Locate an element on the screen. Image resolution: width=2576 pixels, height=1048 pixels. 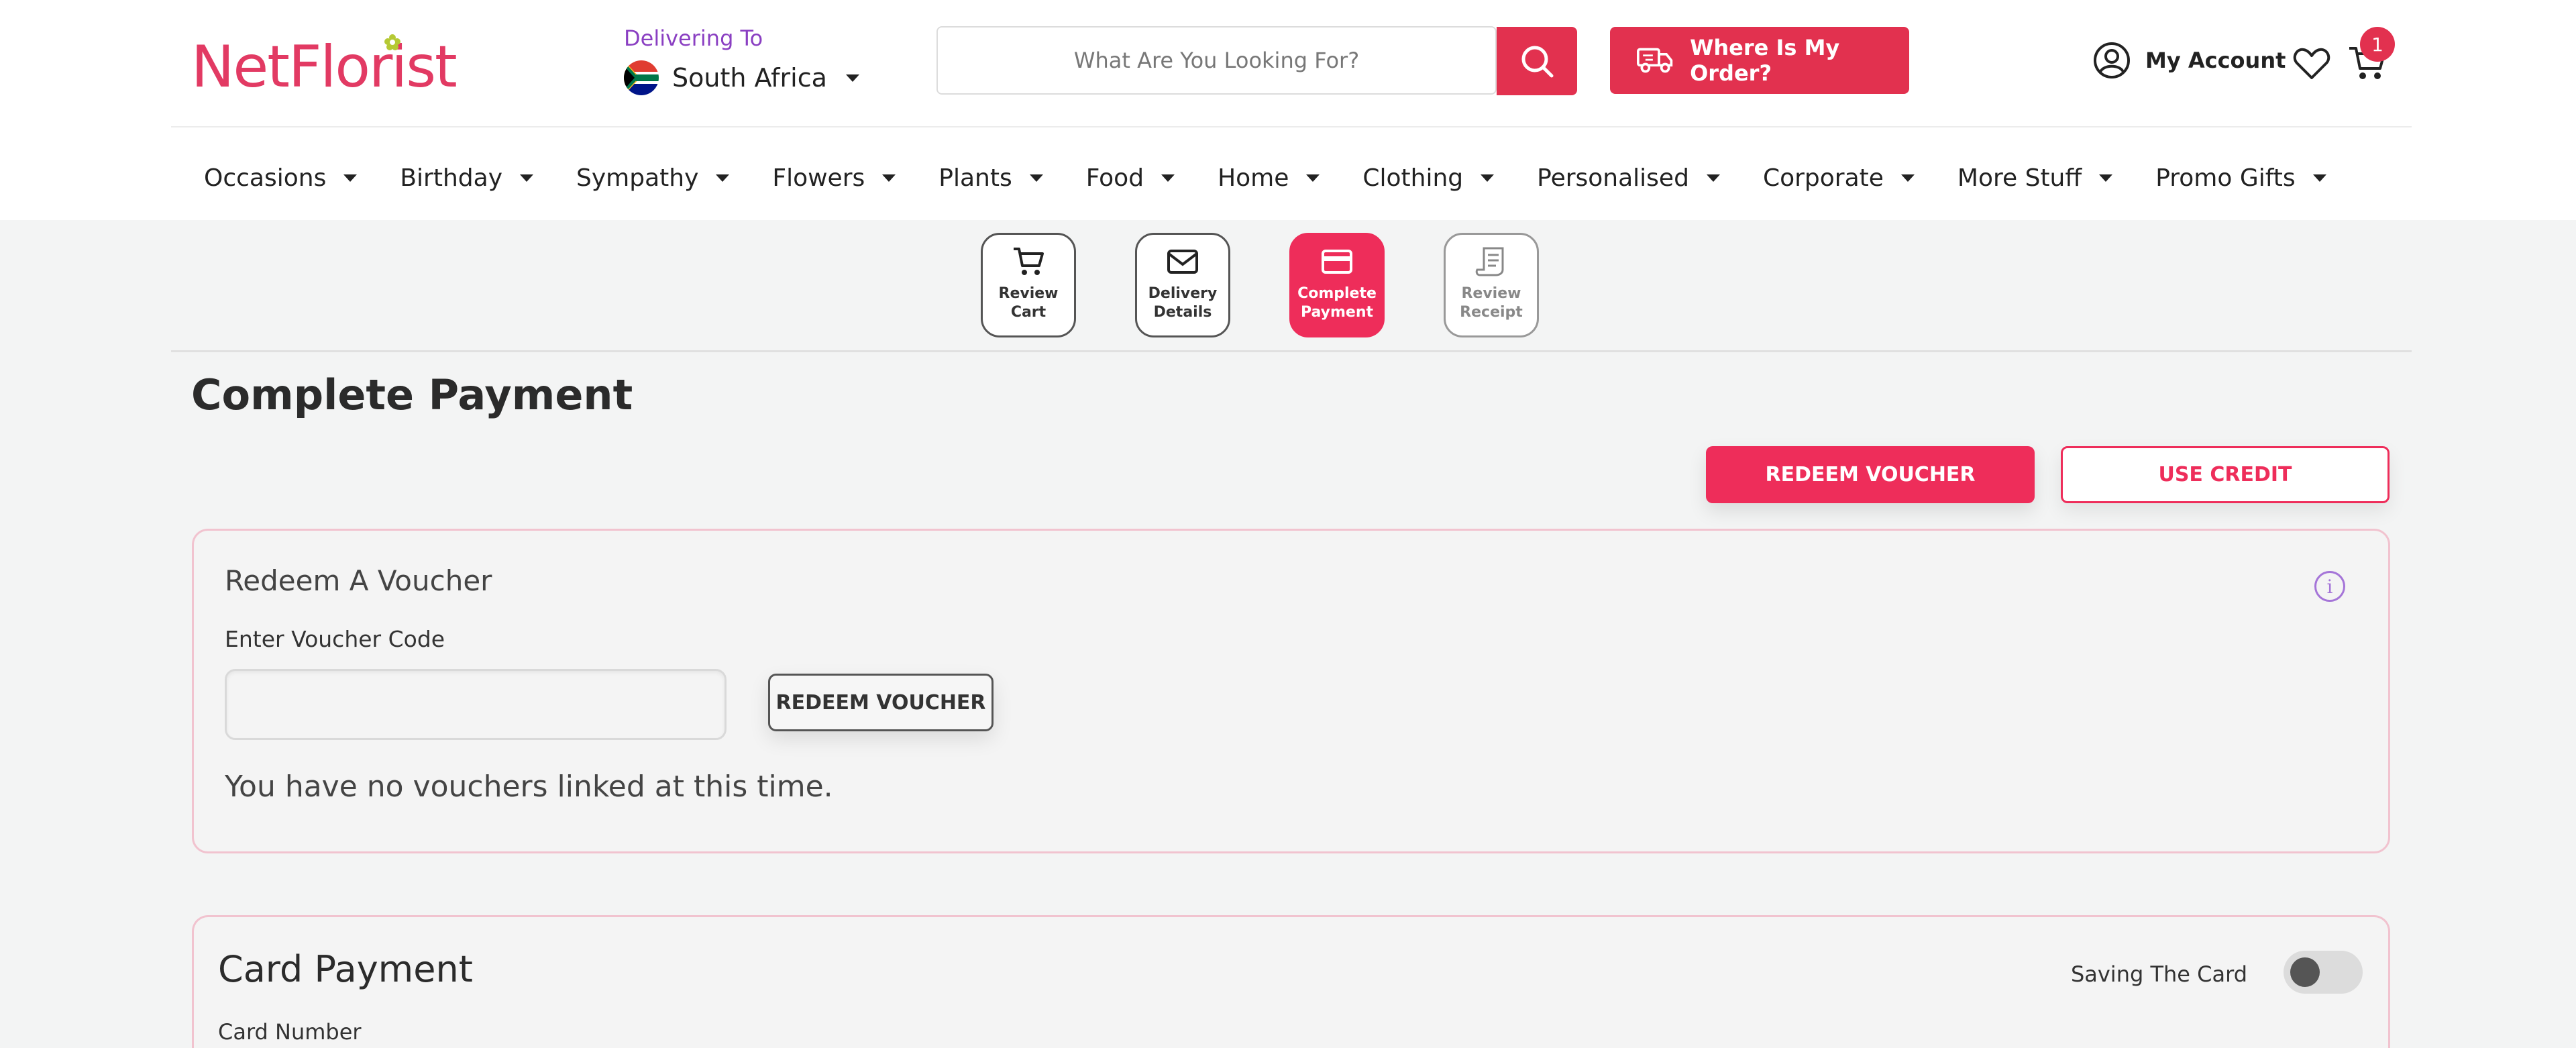
country-name: South Africa is located at coordinates (749, 78).